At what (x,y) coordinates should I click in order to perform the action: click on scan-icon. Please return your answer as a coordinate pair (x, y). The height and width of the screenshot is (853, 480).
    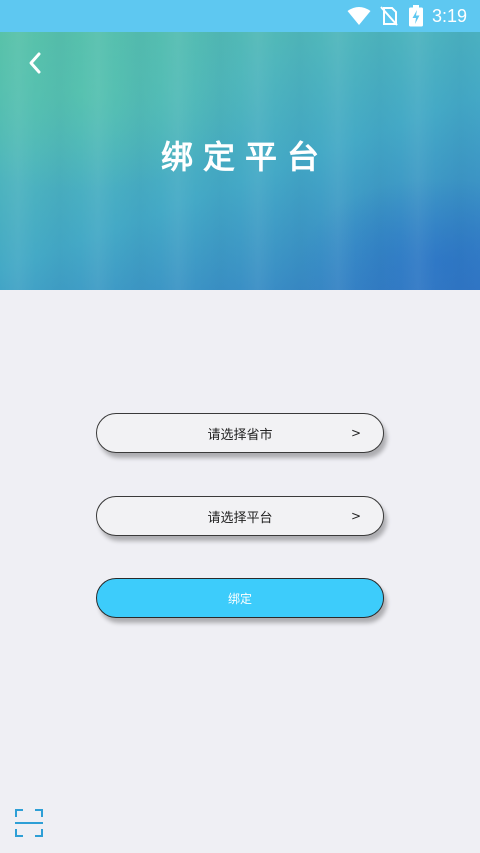
    Looking at the image, I should click on (29, 823).